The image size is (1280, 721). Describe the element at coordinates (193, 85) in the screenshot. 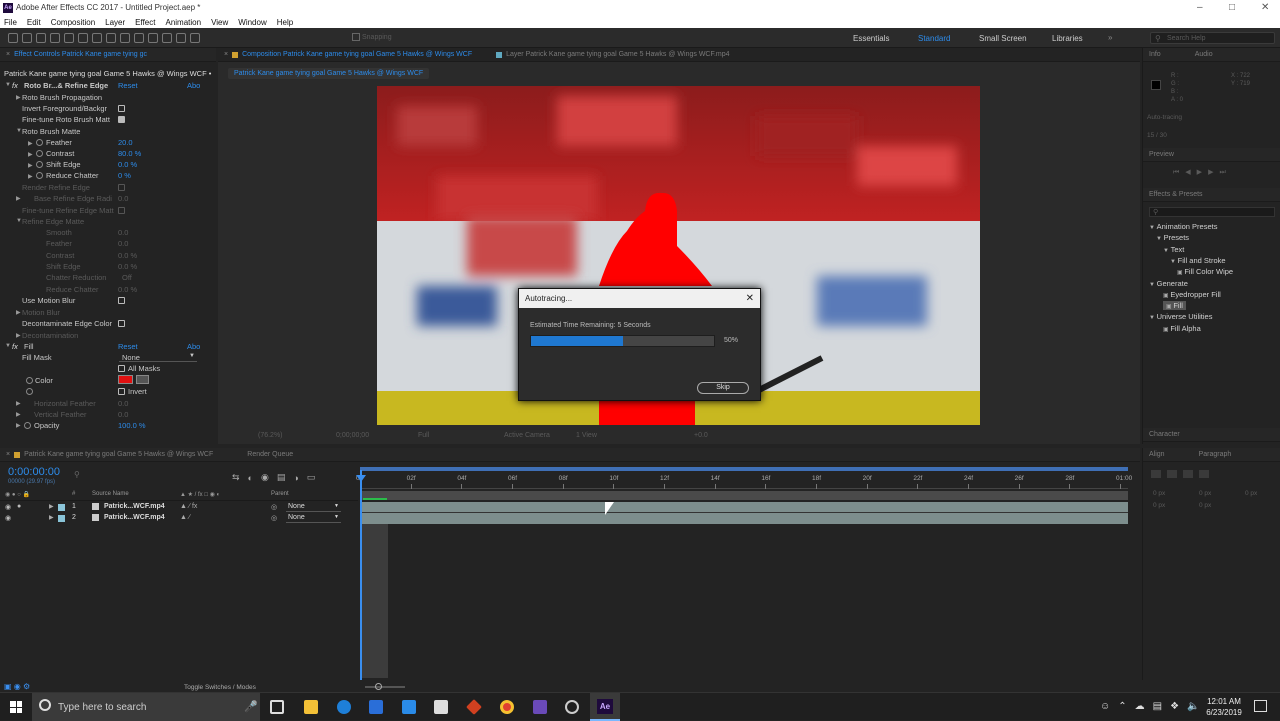

I see `roto-about-button: Abo` at that location.